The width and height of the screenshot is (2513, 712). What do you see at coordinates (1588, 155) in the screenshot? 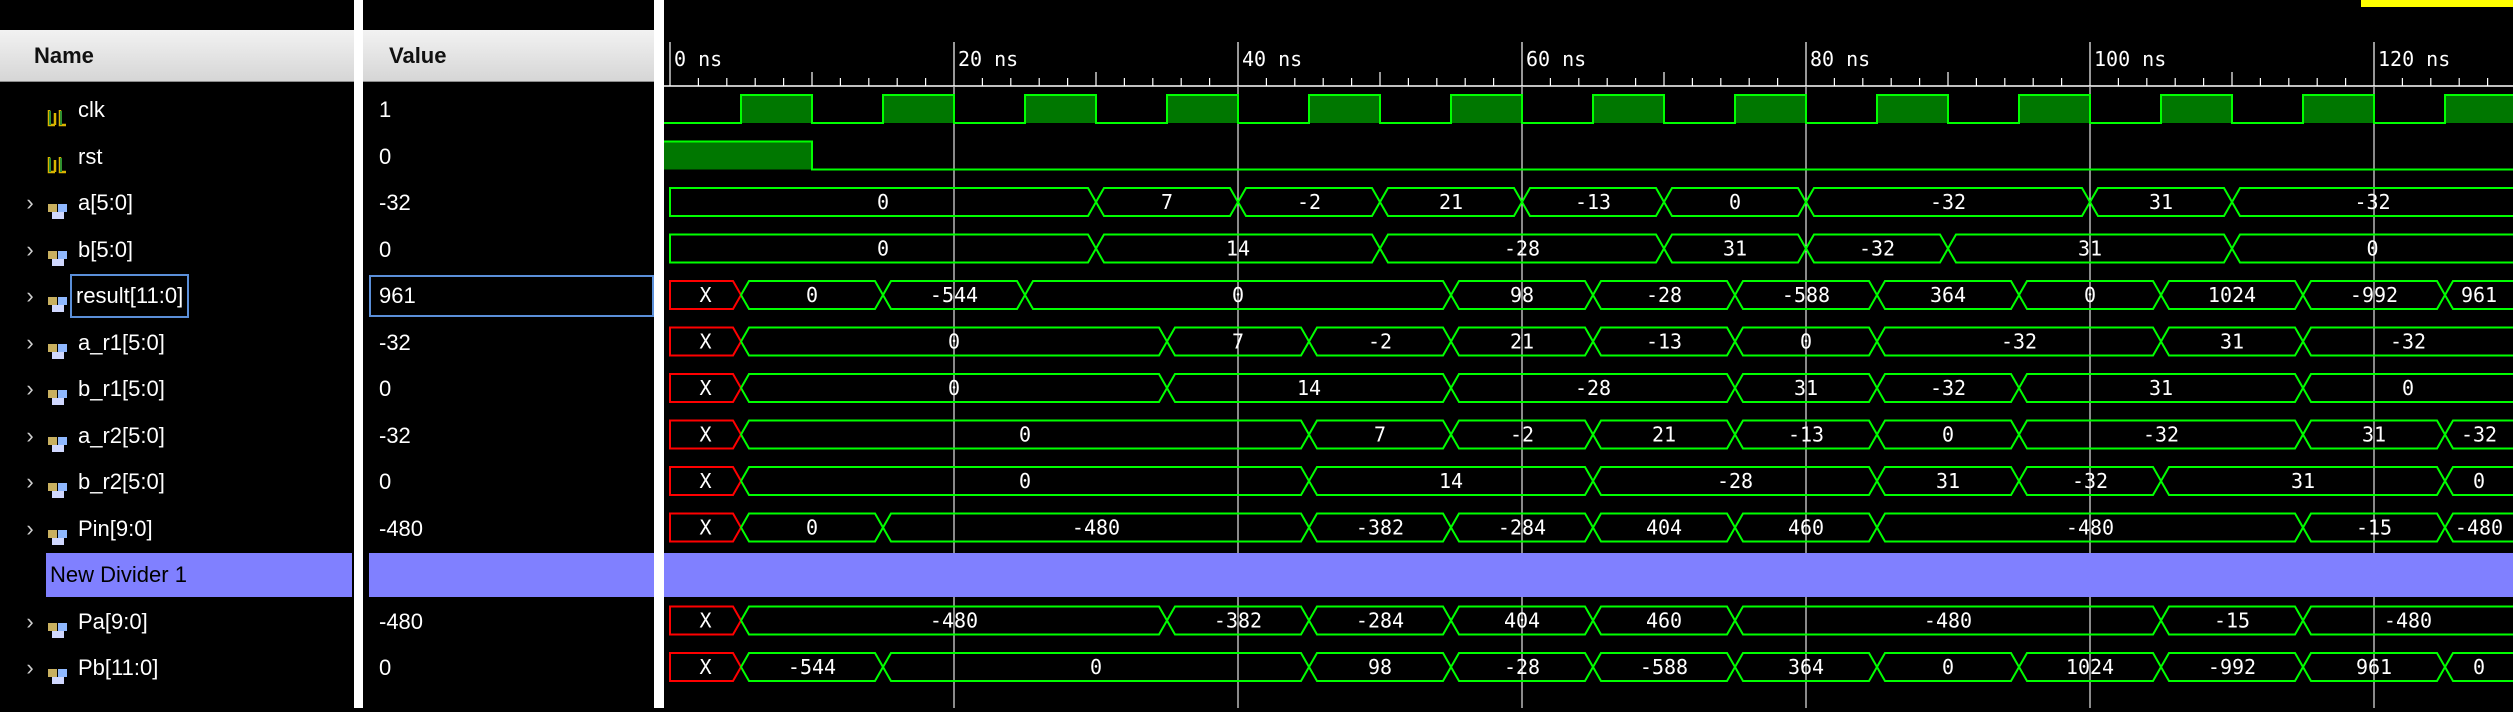
I see `wave-rst` at bounding box center [1588, 155].